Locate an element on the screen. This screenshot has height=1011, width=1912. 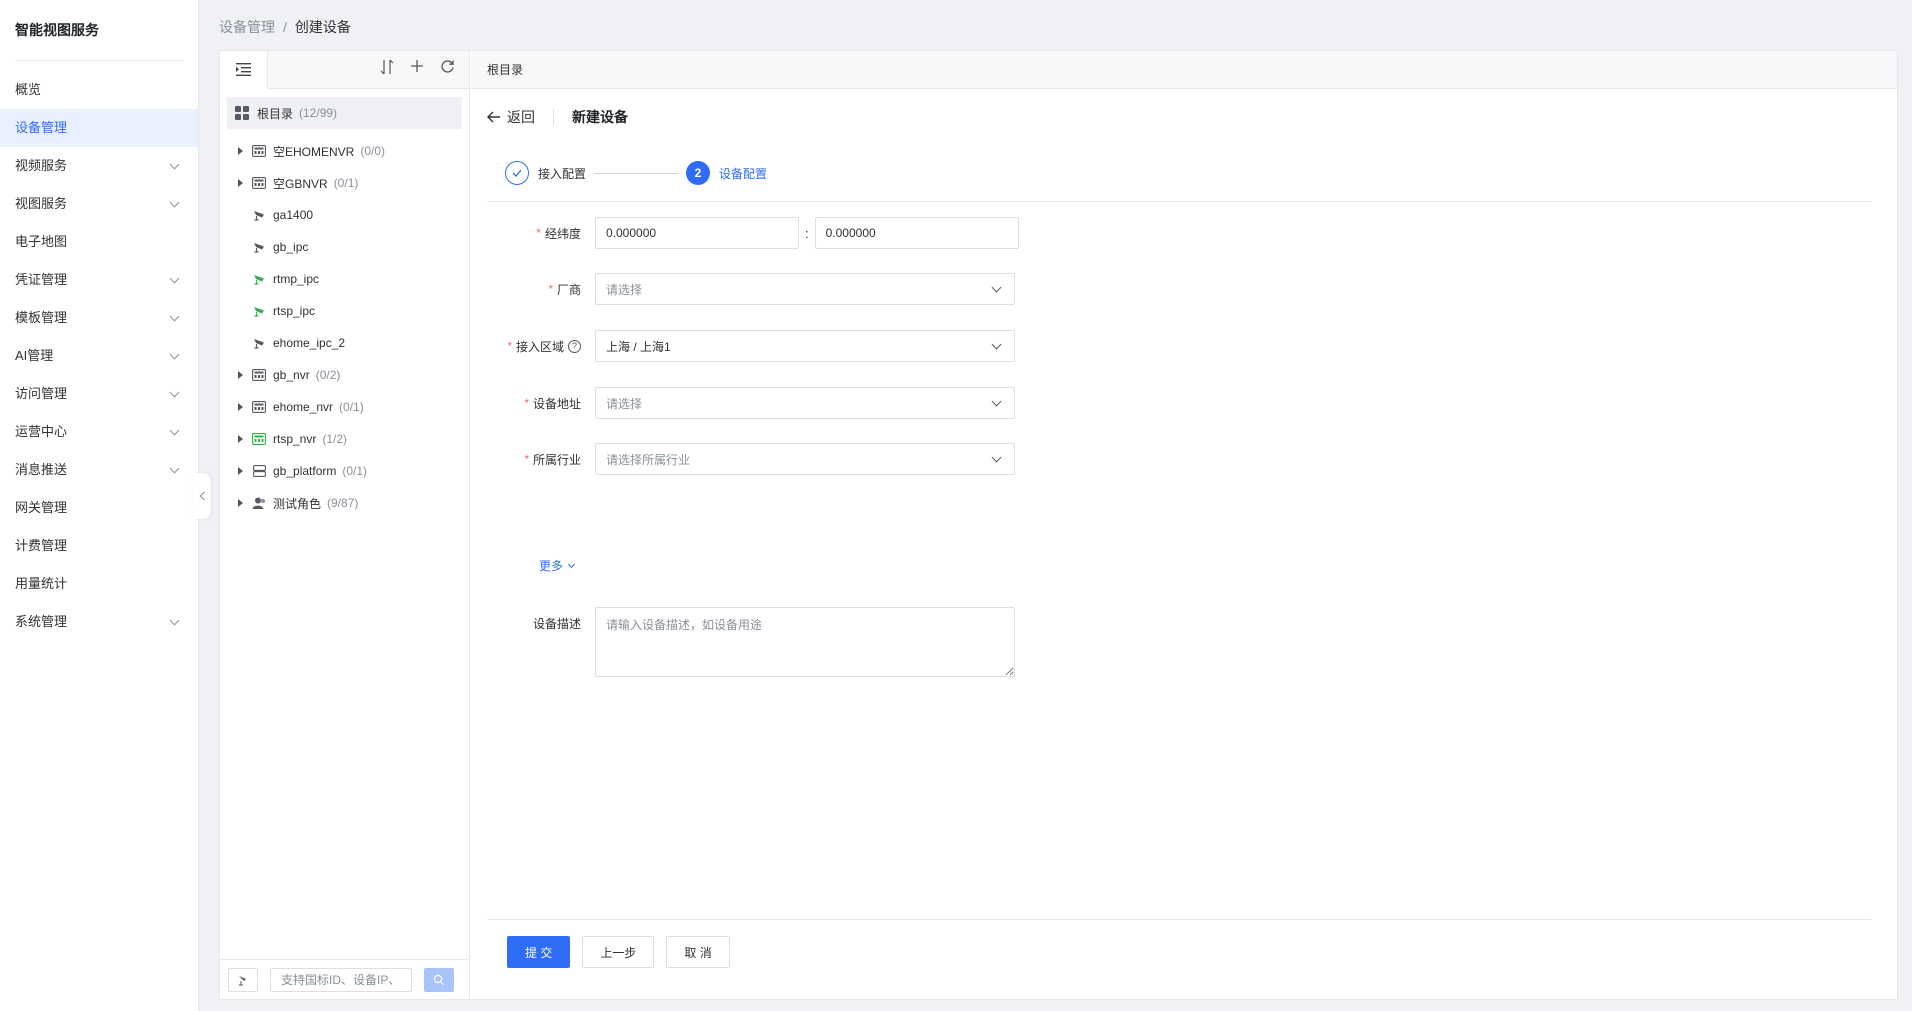
prev-step-button: 上一步 is located at coordinates (618, 952).